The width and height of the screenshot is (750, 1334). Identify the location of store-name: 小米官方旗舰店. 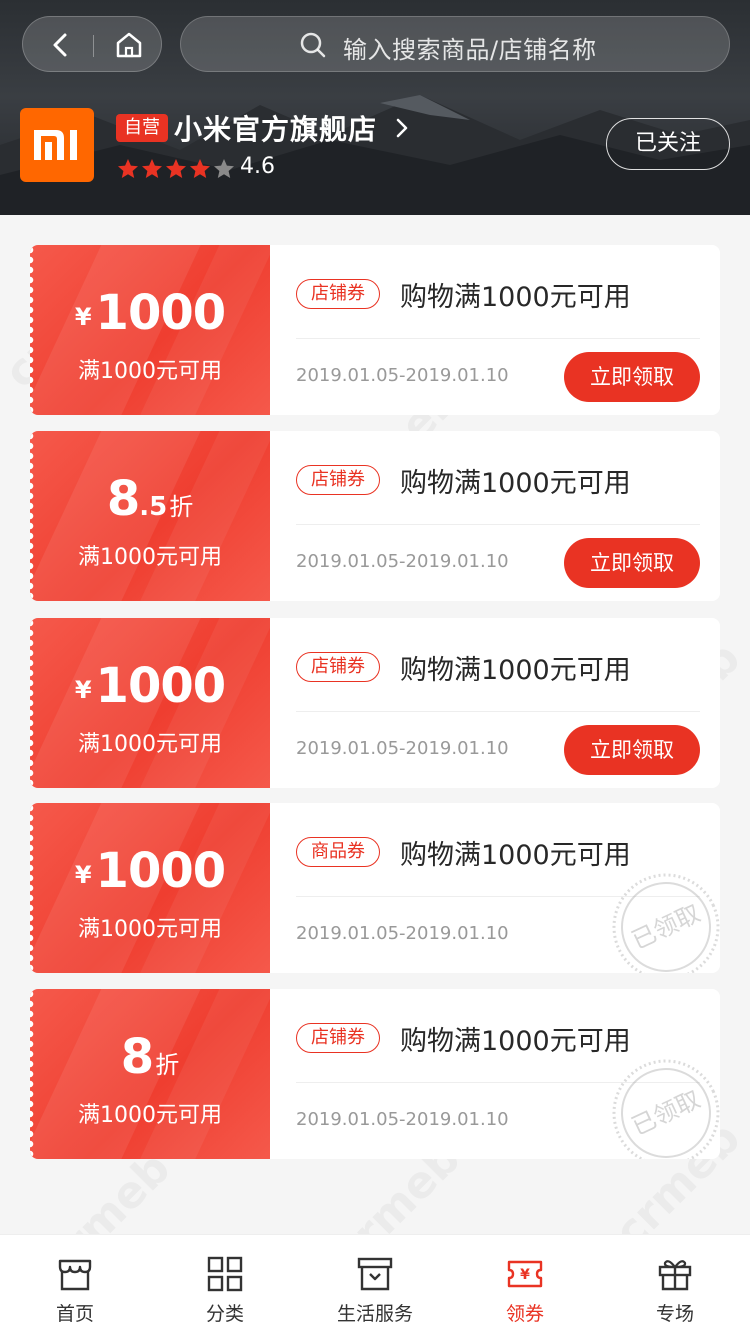
(275, 128).